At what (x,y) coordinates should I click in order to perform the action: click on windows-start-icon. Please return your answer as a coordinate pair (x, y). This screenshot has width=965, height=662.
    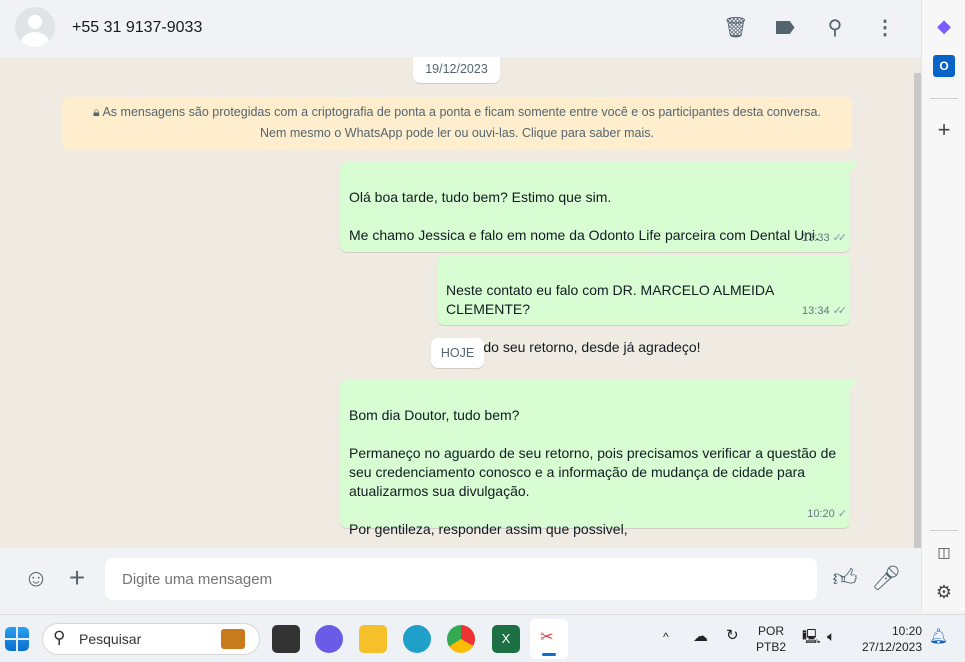
    Looking at the image, I should click on (17, 639).